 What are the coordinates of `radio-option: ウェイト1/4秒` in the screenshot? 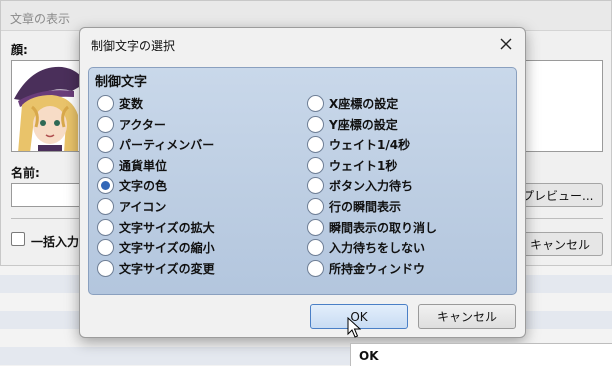 It's located at (358, 144).